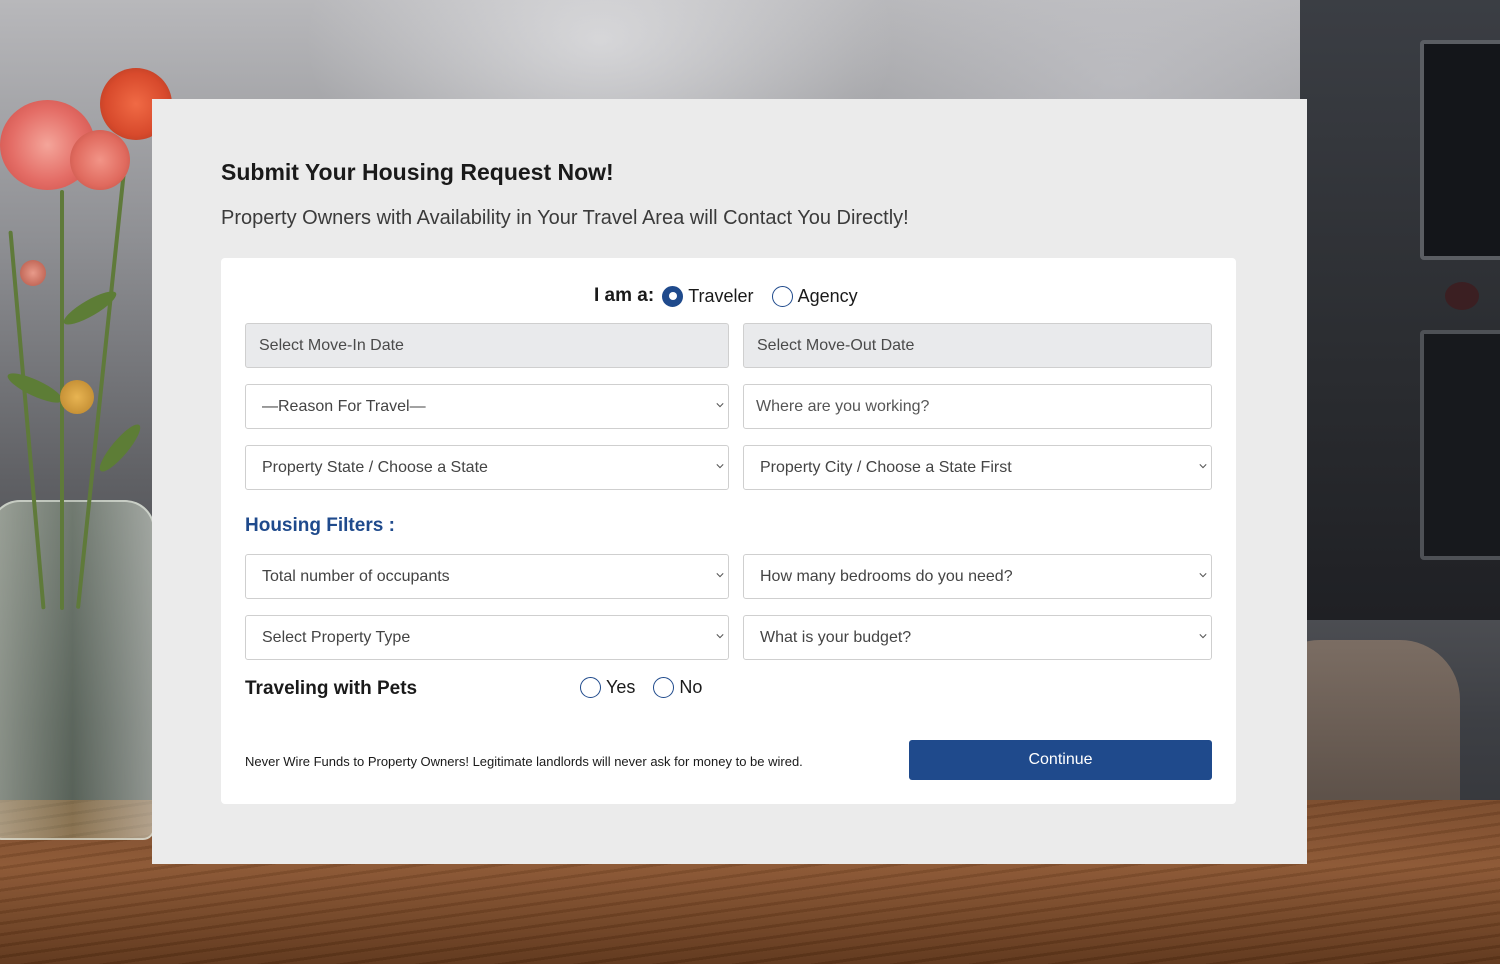 This screenshot has width=1500, height=964. I want to click on occupants-select: Total number of occupants, so click(487, 576).